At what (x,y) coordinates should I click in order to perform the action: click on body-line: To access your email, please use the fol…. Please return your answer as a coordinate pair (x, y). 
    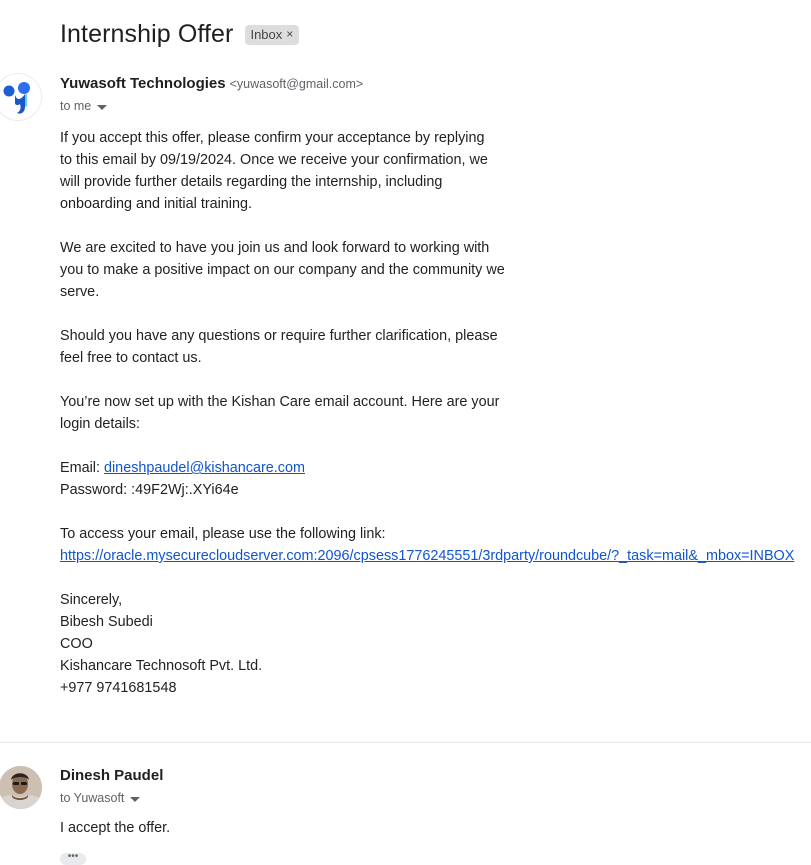
    Looking at the image, I should click on (223, 534).